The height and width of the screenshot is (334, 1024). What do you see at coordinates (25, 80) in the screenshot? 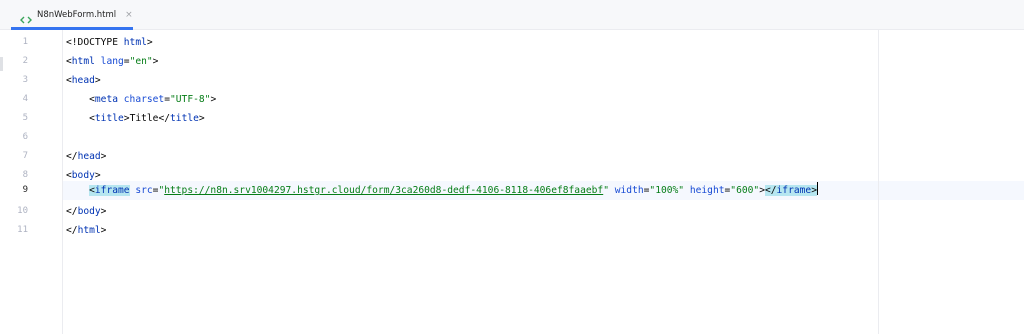
I see `line-number: 3` at bounding box center [25, 80].